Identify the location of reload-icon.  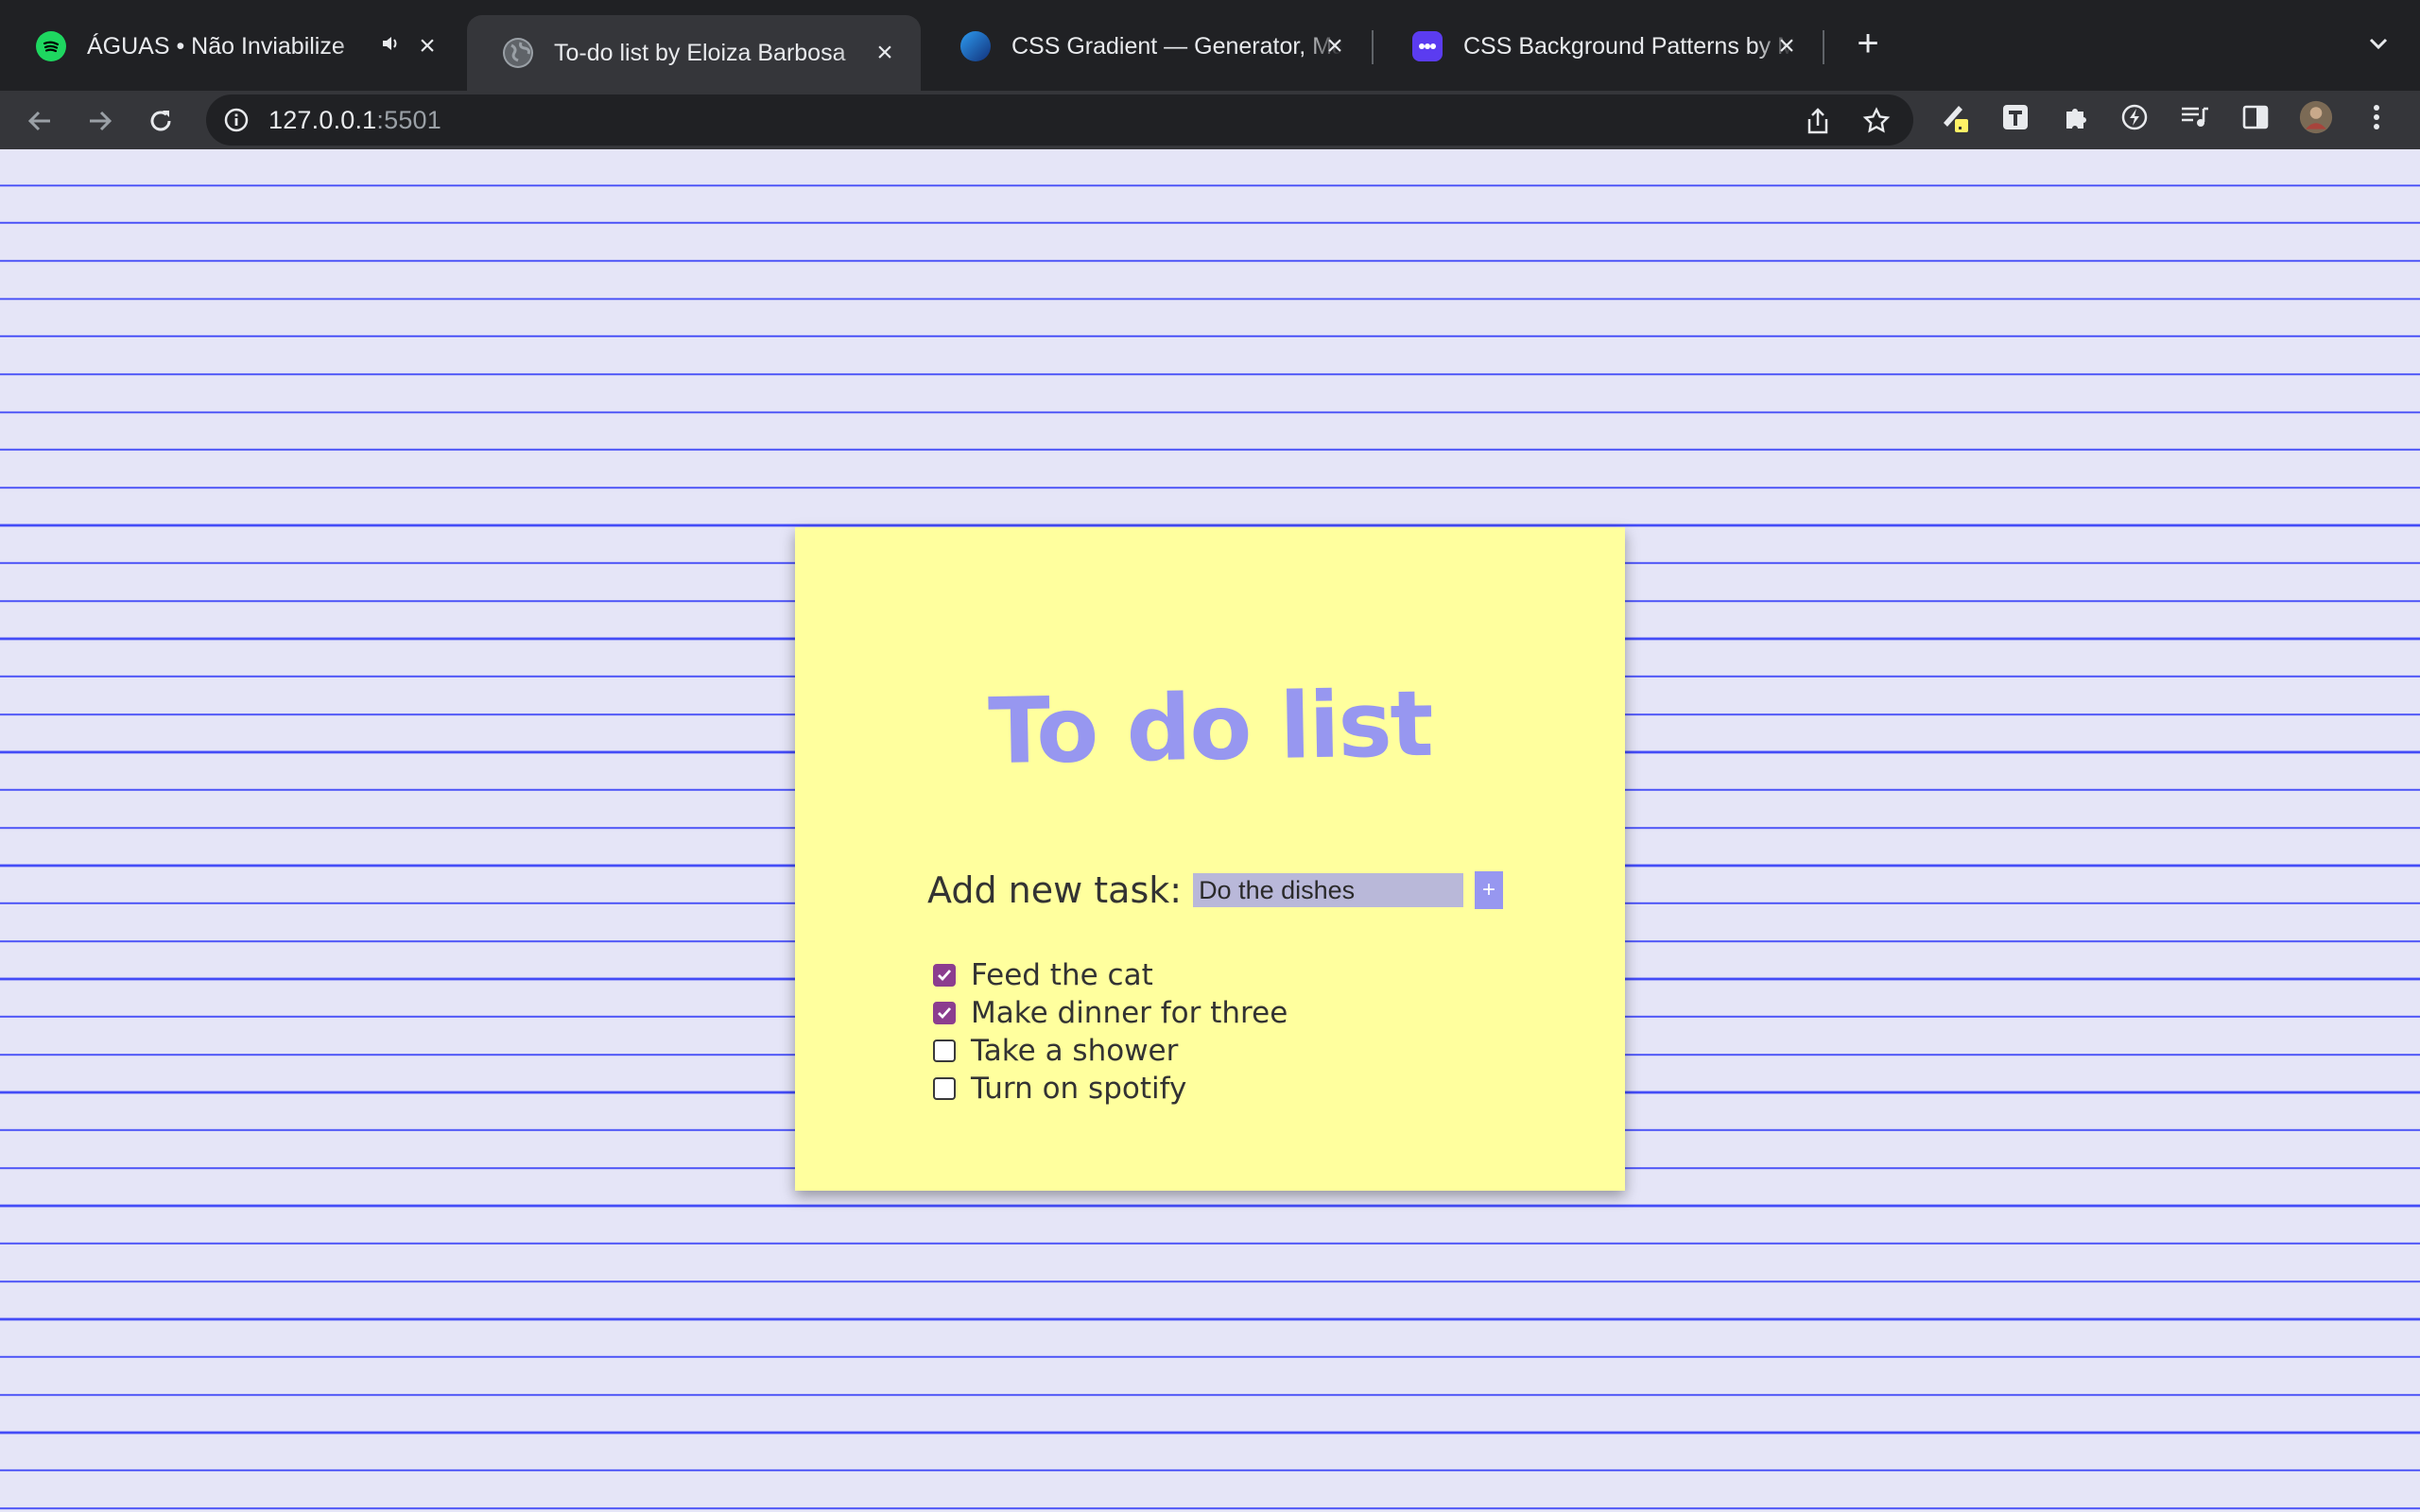
(161, 121).